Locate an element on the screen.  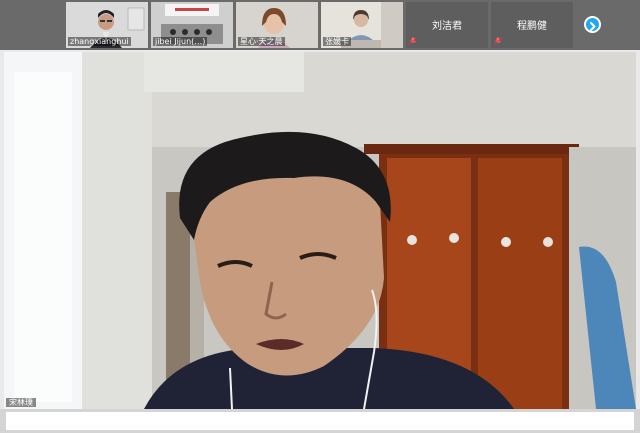
participant-tile: 星心·天之晨 is located at coordinates (277, 25).